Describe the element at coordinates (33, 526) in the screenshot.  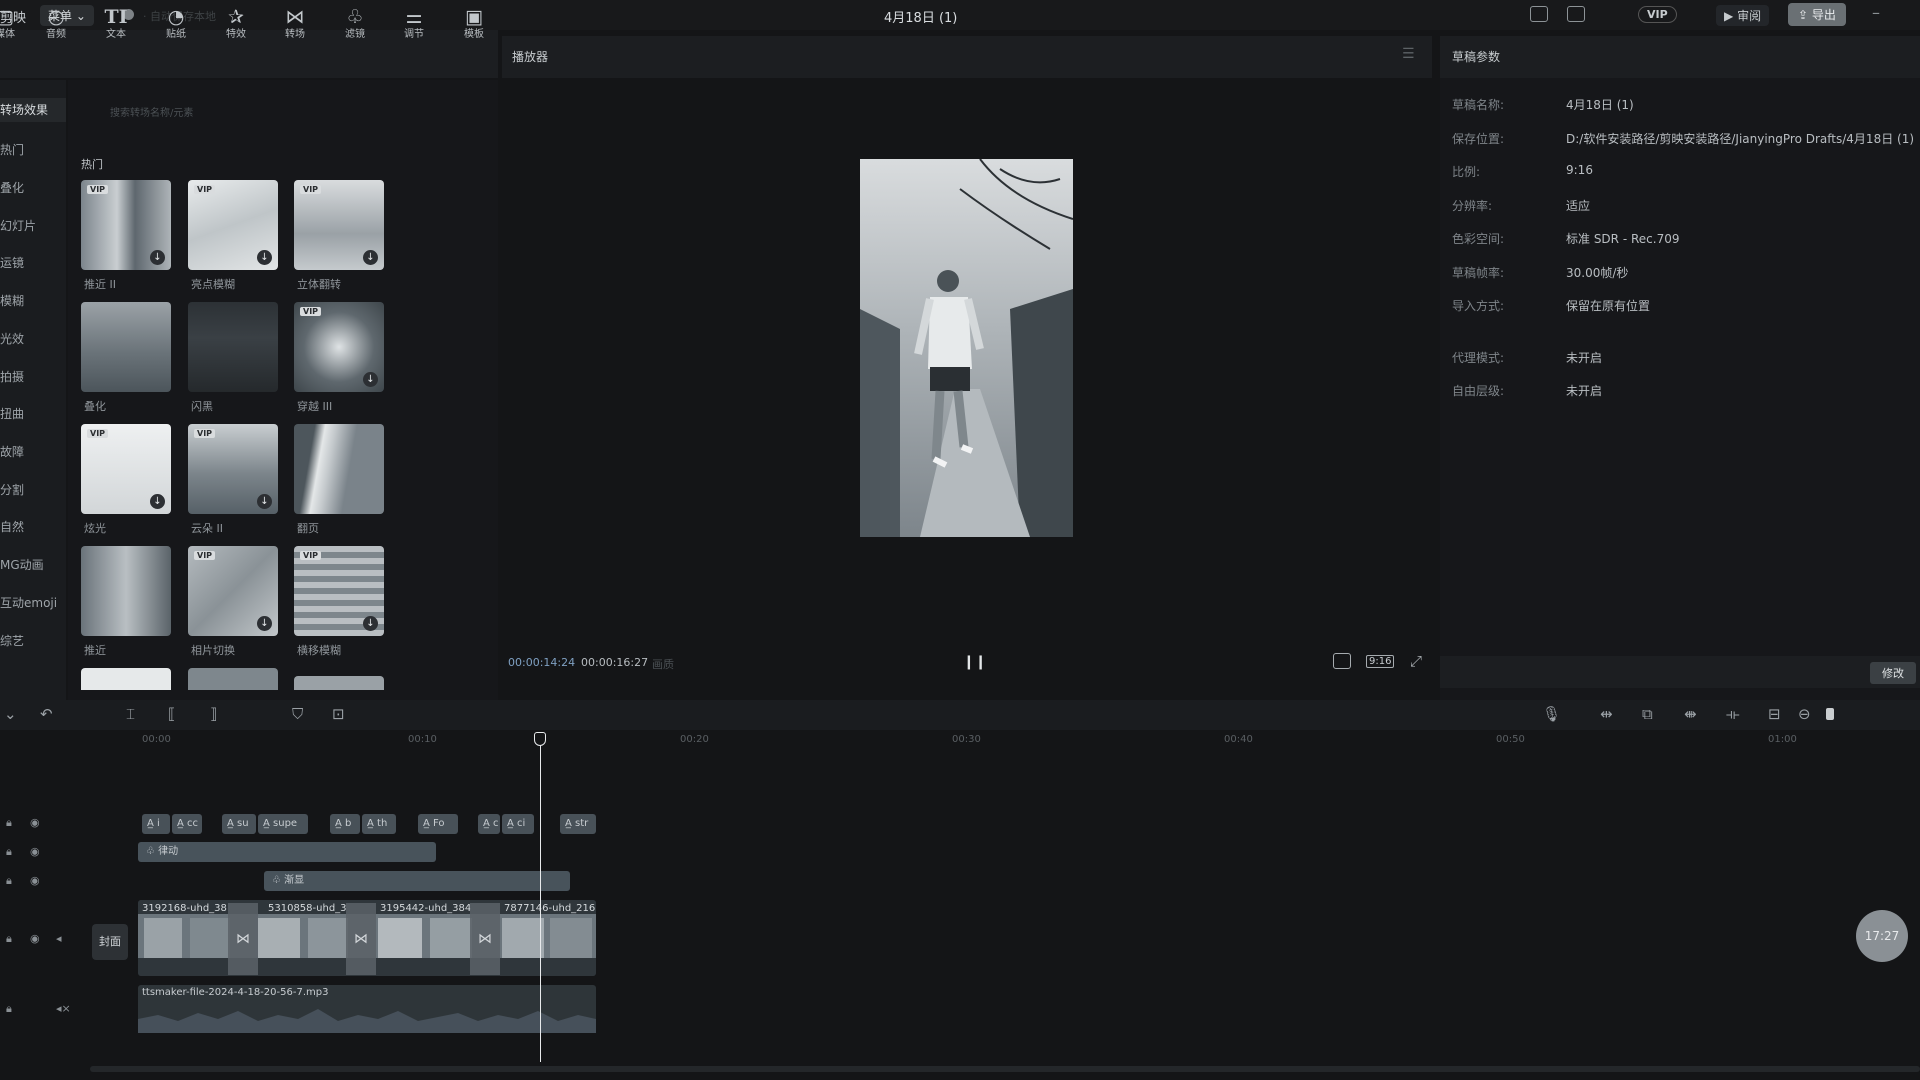
I see `sidebar-item-nature: 自然` at that location.